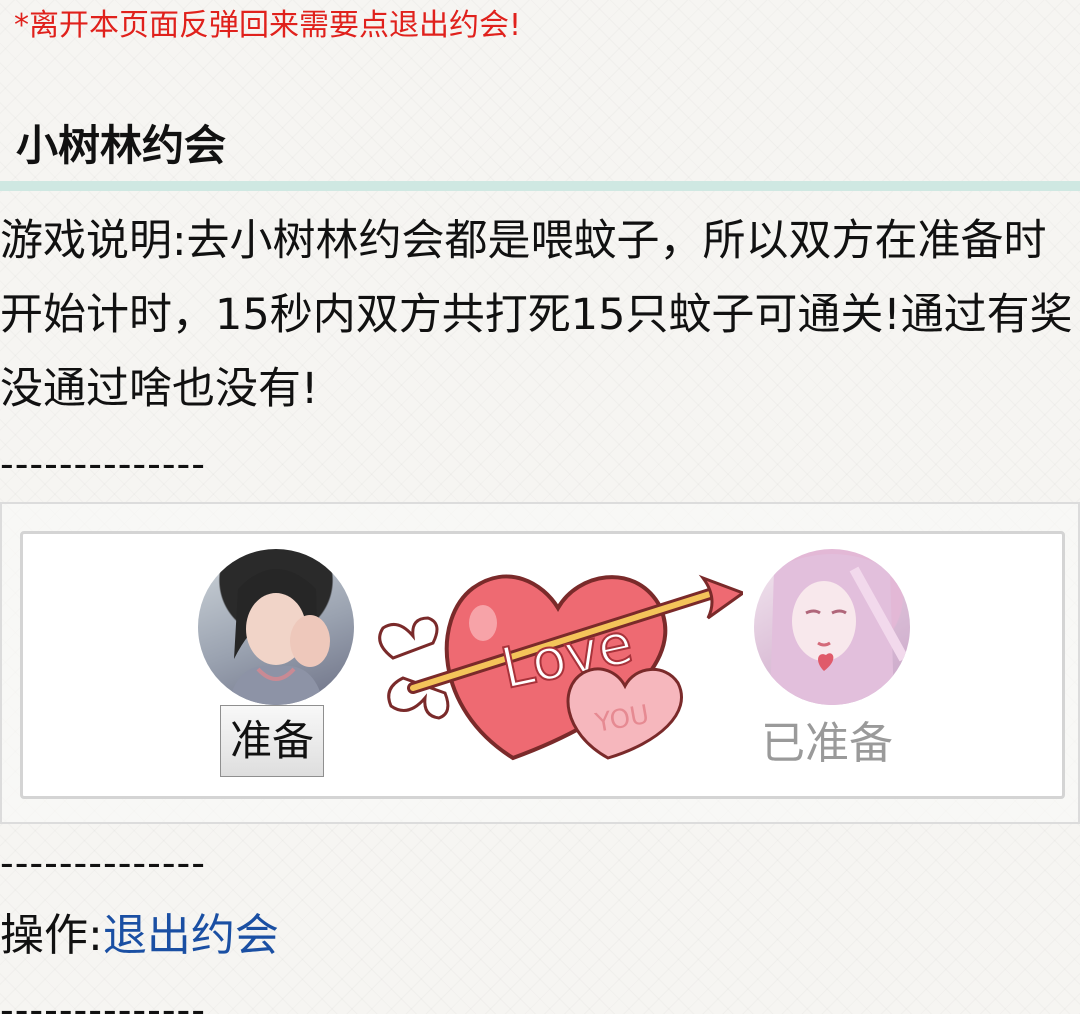  Describe the element at coordinates (276, 627) in the screenshot. I see `left-player-avatar` at that location.